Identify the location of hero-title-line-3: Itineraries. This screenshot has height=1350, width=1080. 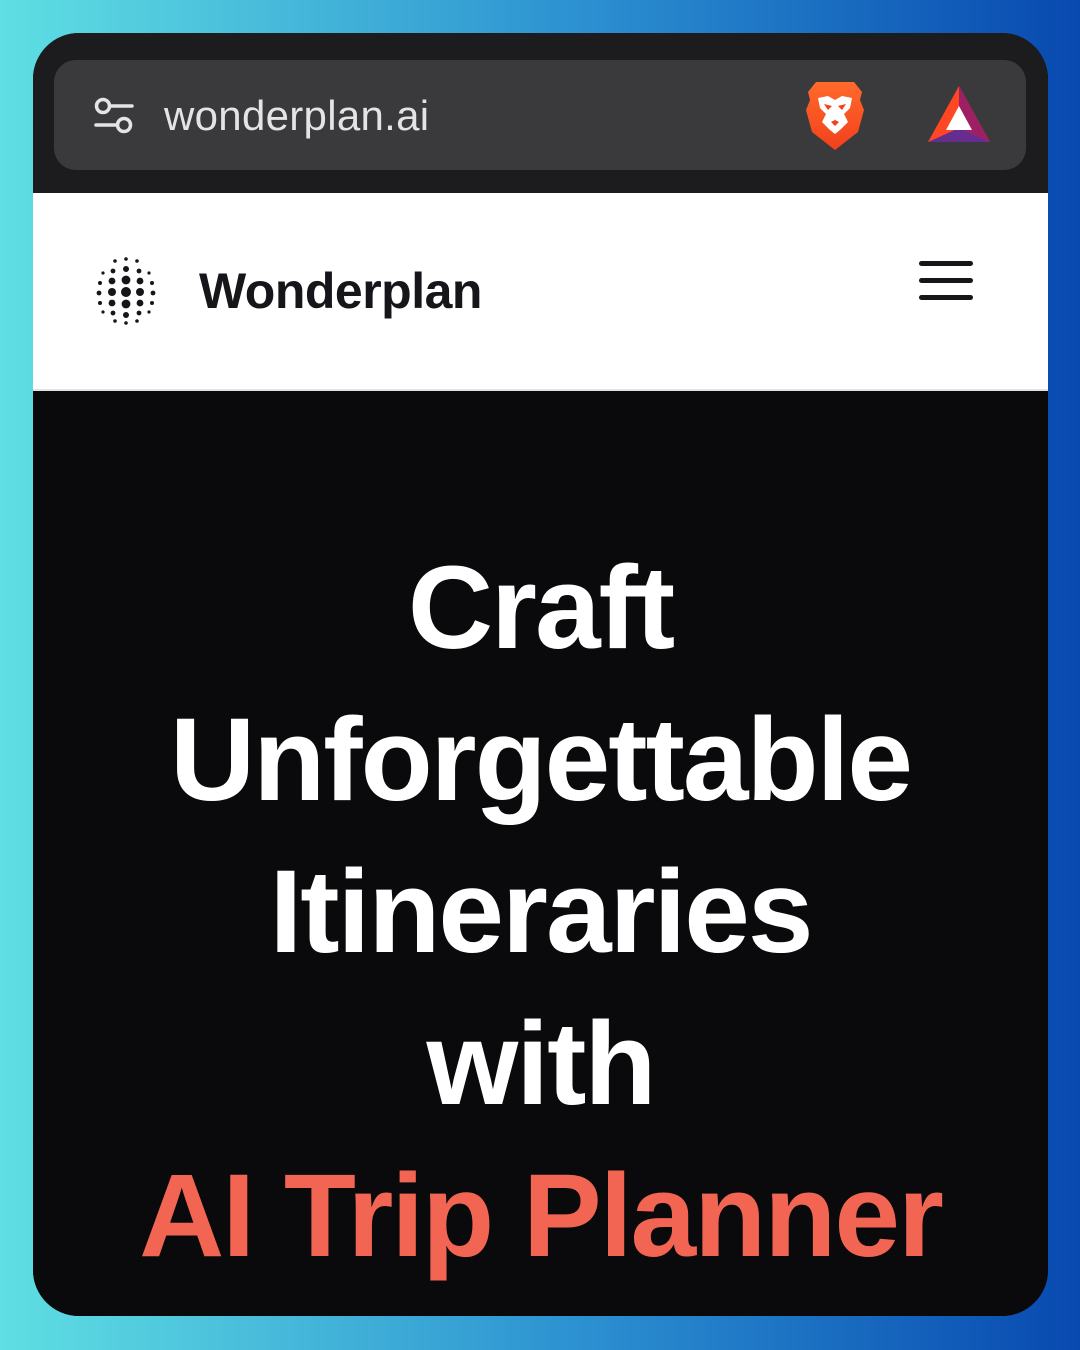
(541, 912).